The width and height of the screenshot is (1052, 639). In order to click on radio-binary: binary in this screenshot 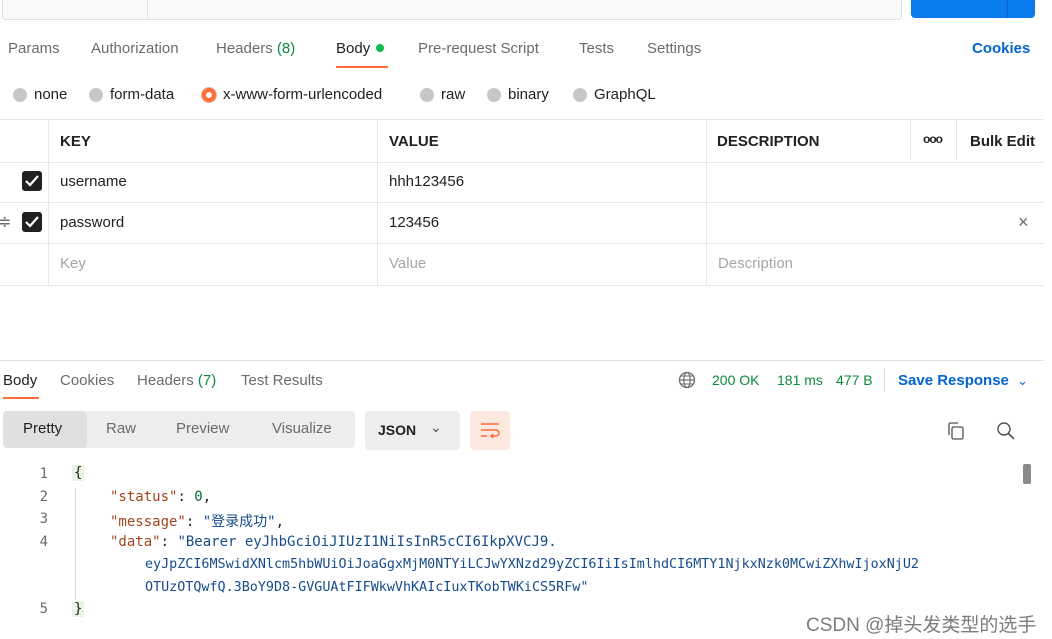, I will do `click(518, 94)`.